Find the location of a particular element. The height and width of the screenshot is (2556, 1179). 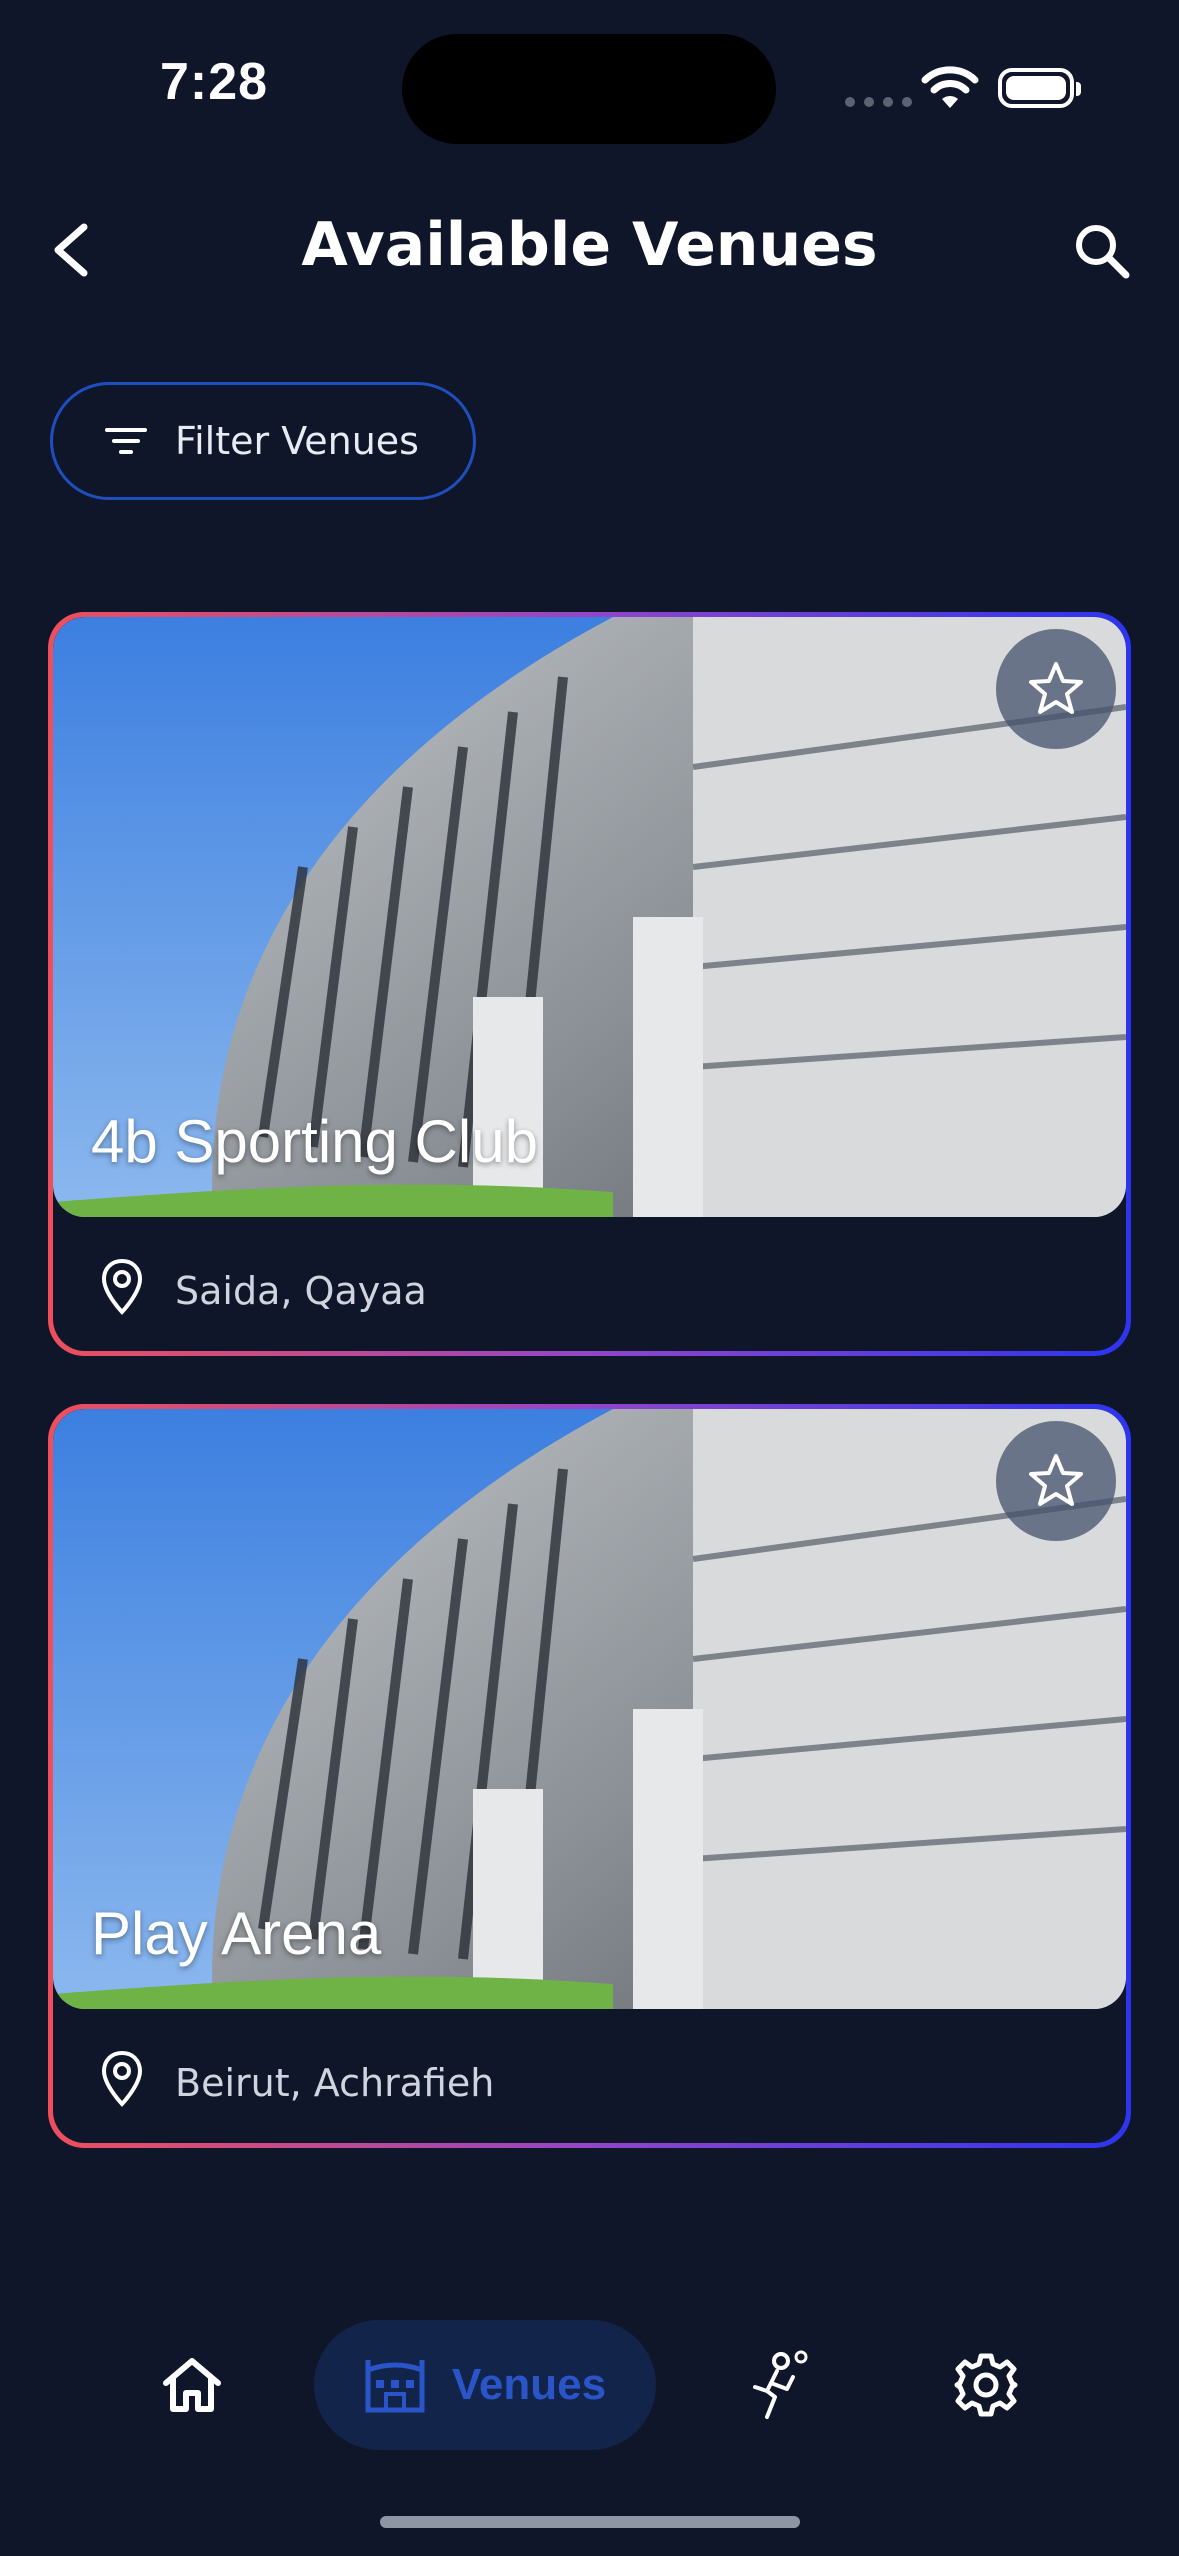

nav-venues-label: Venues is located at coordinates (529, 2384).